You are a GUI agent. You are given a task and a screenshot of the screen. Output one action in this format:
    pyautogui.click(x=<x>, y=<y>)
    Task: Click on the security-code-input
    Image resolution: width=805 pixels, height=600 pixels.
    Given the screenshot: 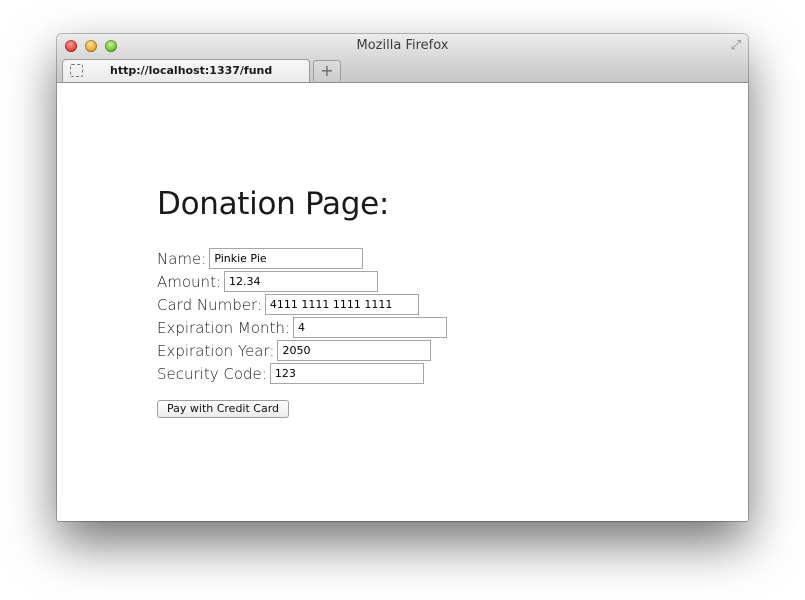 What is the action you would take?
    pyautogui.click(x=346, y=373)
    